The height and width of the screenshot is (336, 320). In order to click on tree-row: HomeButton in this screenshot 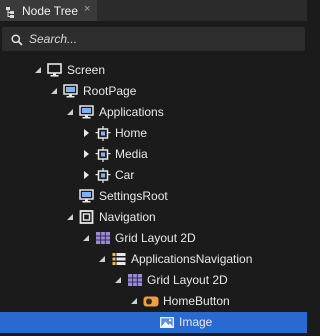, I will do `click(153, 301)`.